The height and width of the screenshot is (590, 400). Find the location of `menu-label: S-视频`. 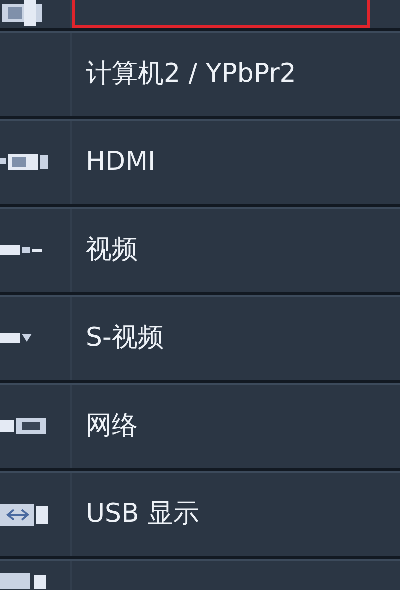

menu-label: S-视频 is located at coordinates (125, 338).